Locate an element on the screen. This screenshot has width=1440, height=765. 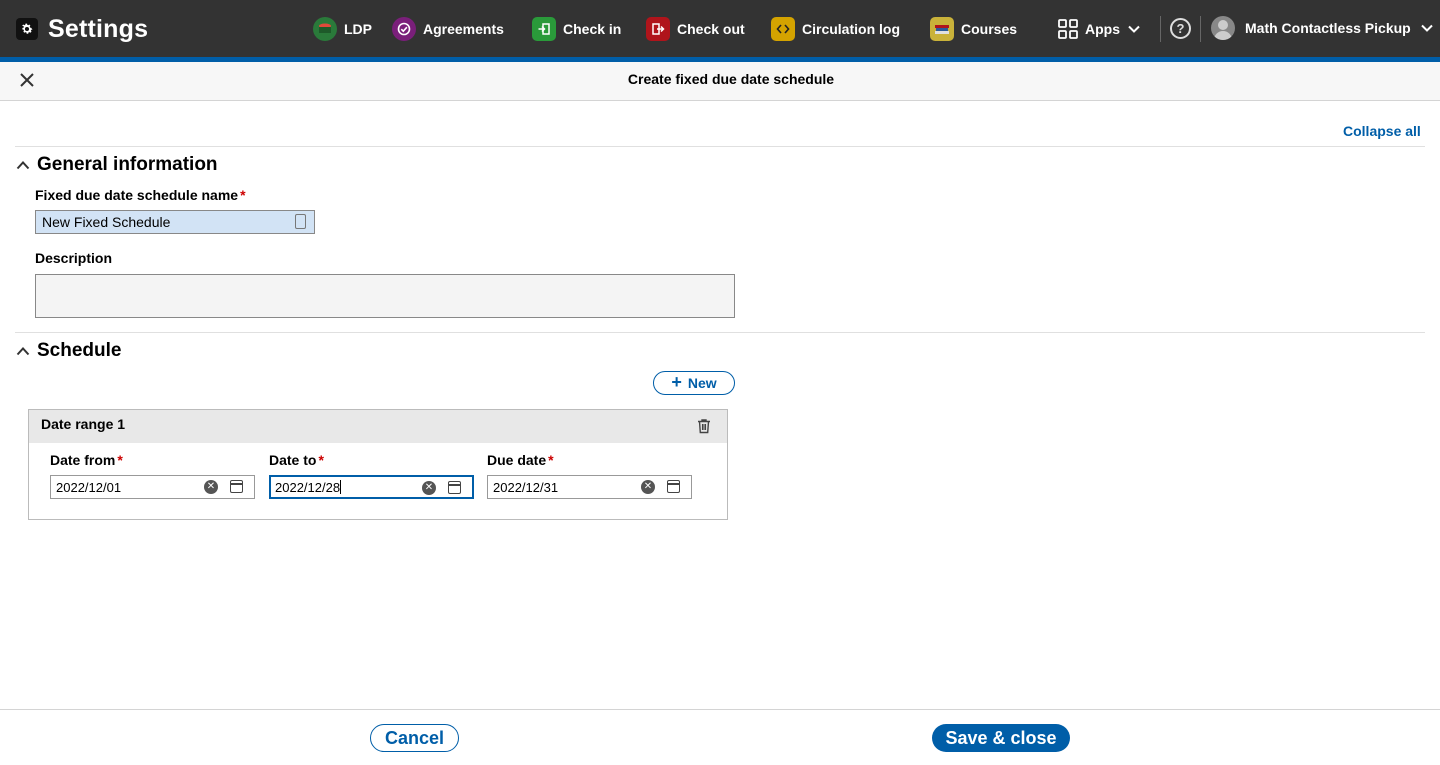
nav-ldp-label: LDP is located at coordinates (358, 29).